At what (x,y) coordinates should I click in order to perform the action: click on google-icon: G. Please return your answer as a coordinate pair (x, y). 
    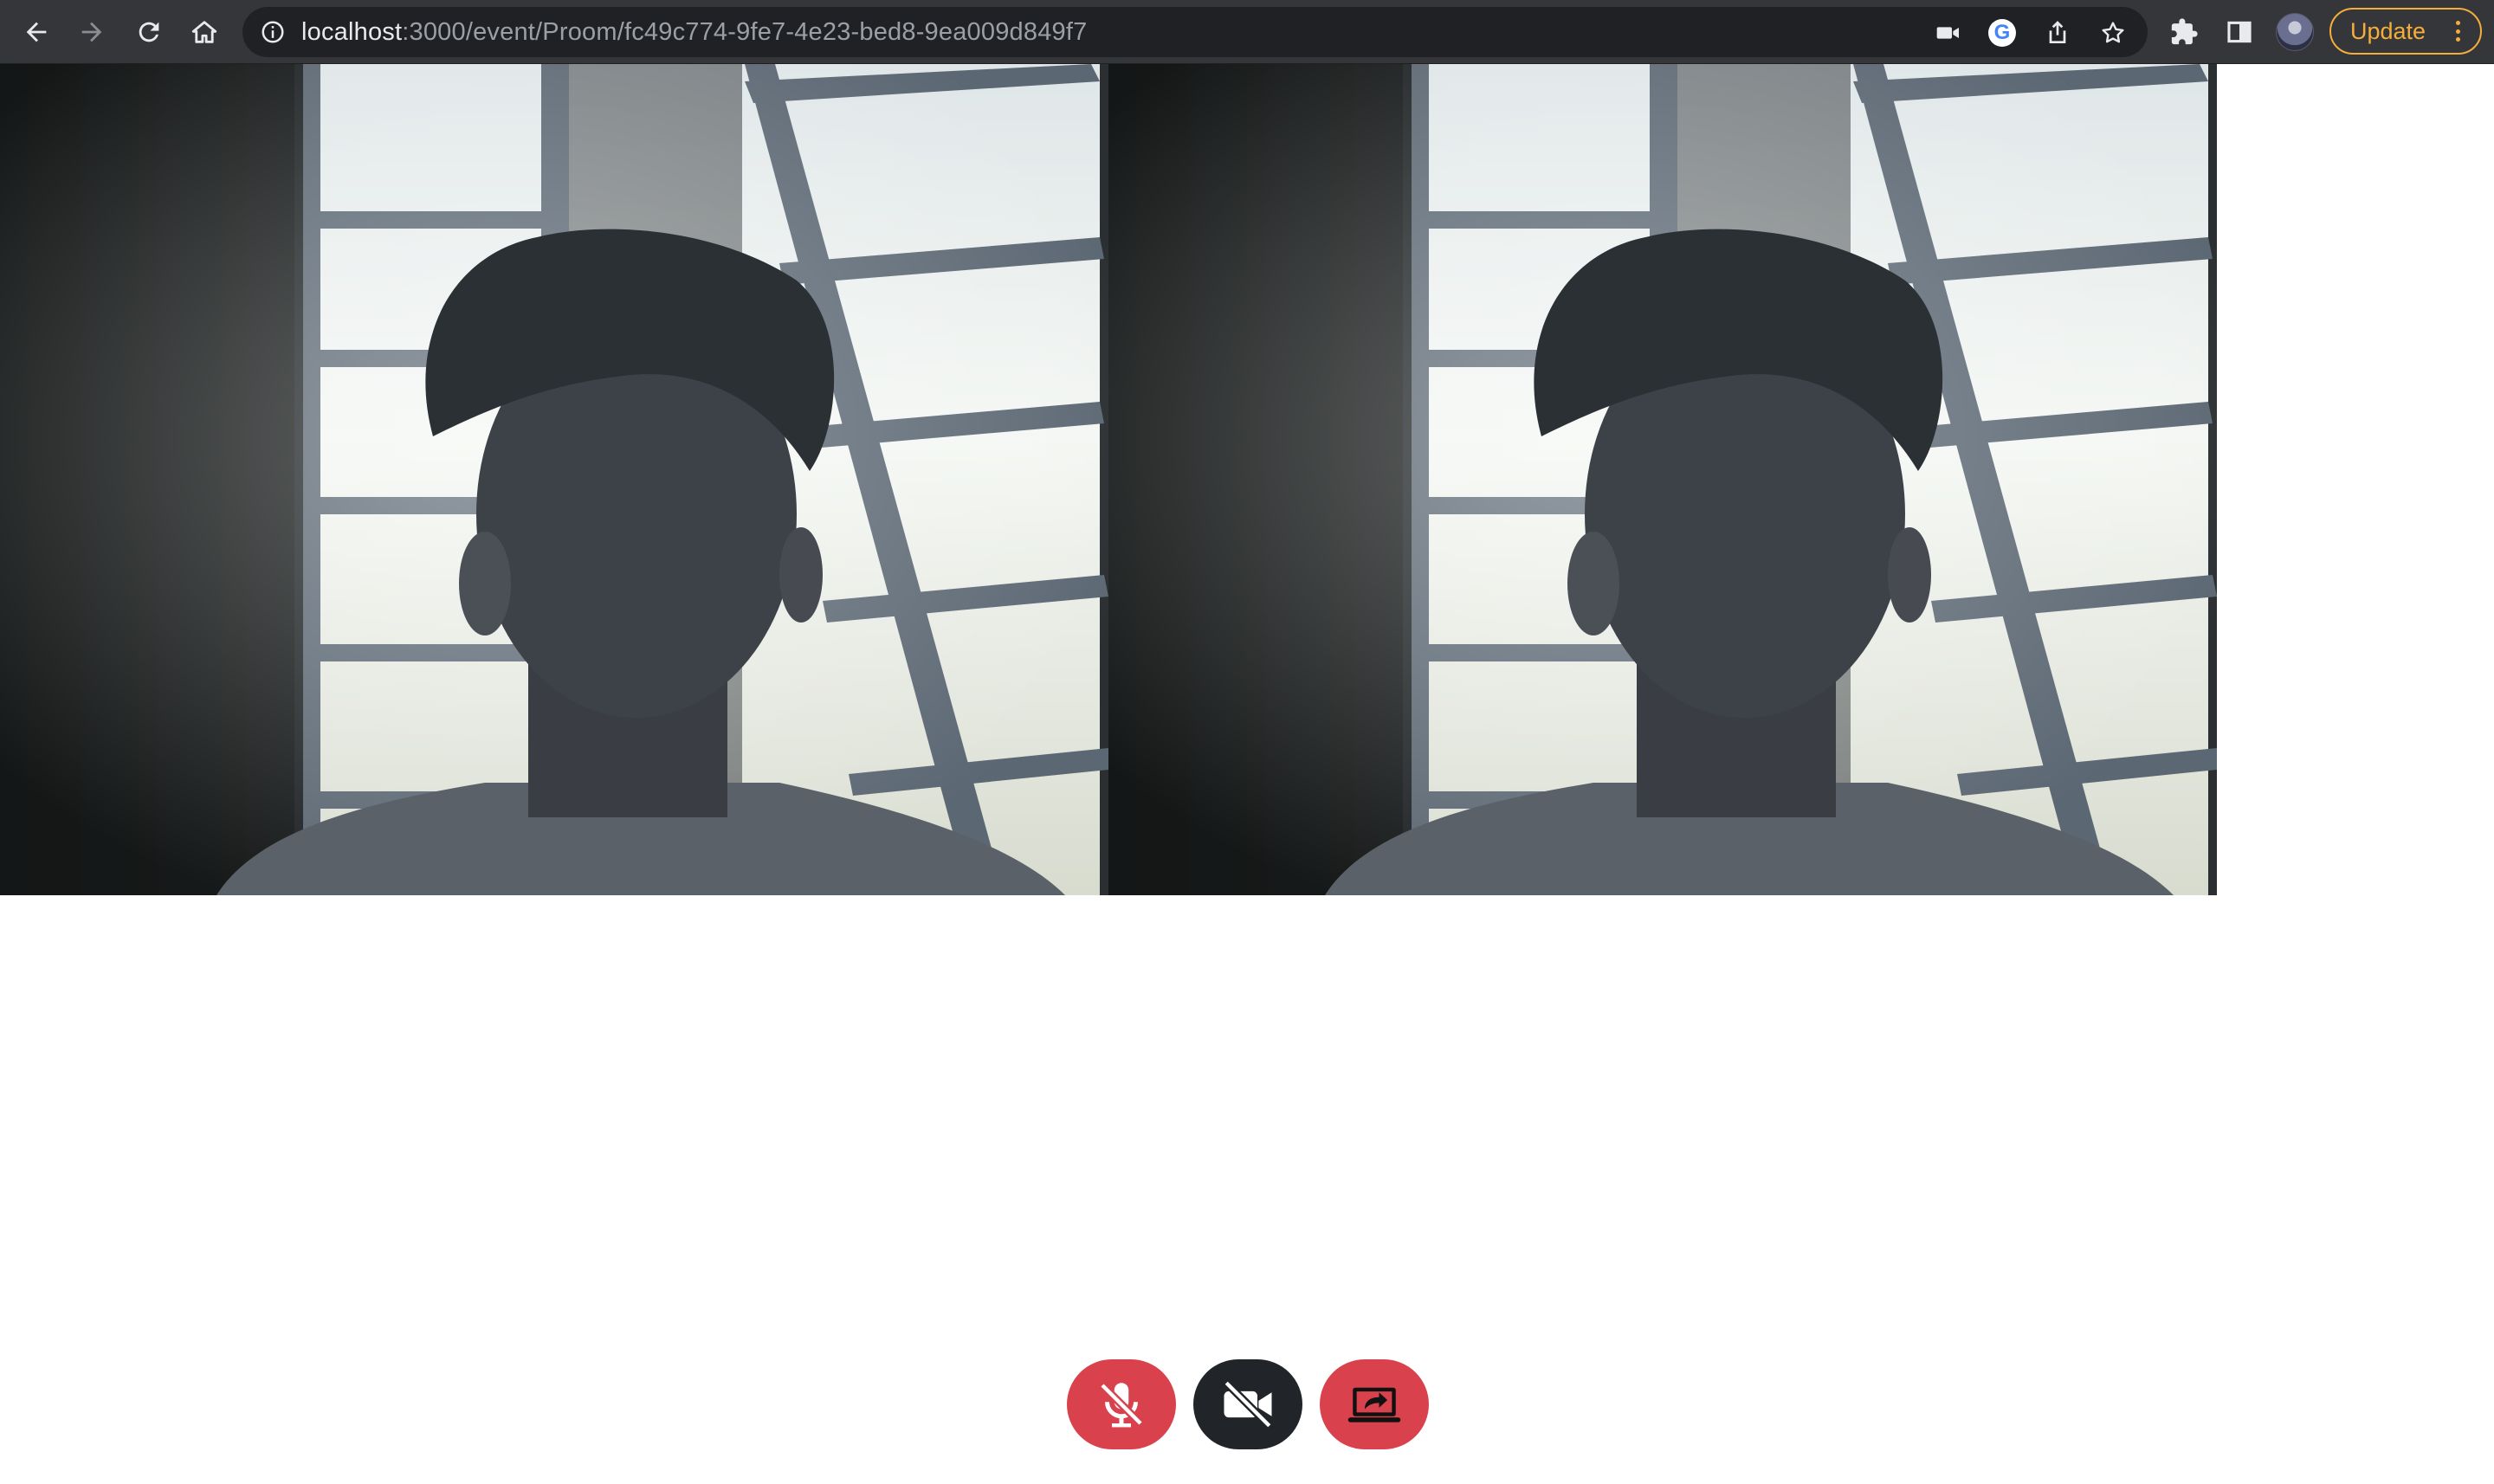
    Looking at the image, I should click on (2002, 33).